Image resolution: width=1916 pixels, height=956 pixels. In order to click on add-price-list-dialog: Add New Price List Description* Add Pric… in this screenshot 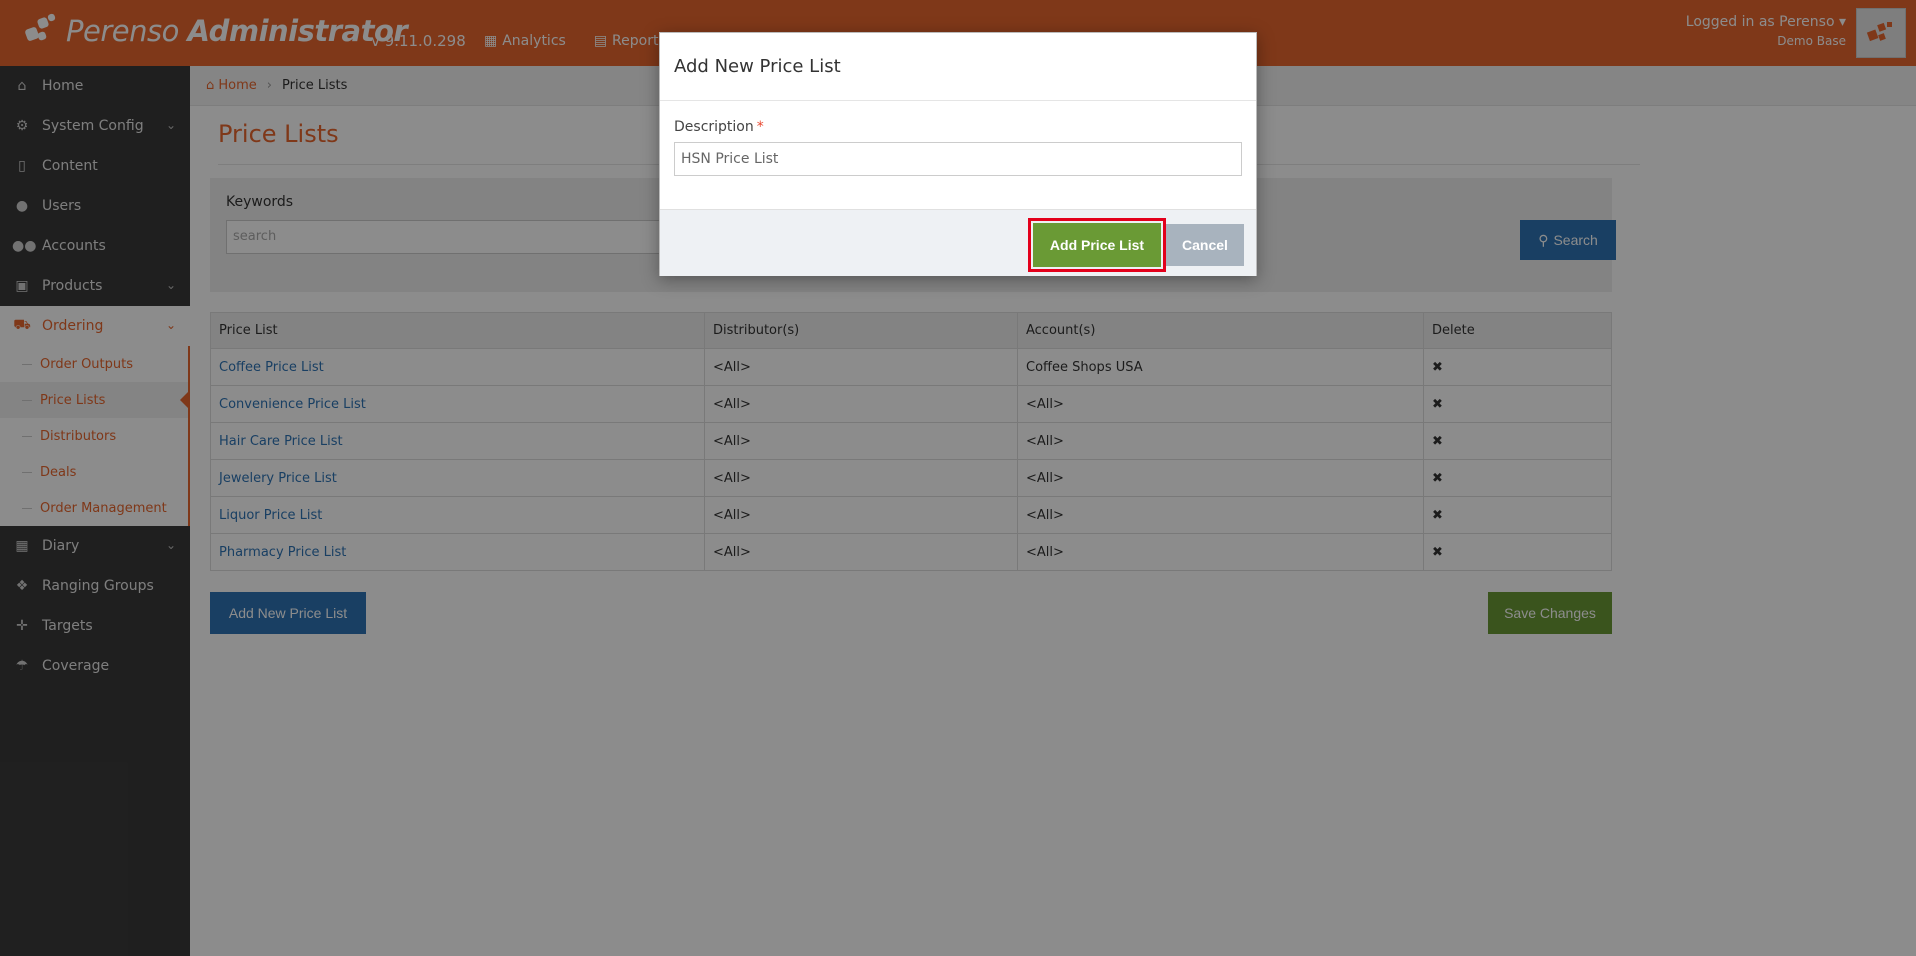, I will do `click(958, 154)`.